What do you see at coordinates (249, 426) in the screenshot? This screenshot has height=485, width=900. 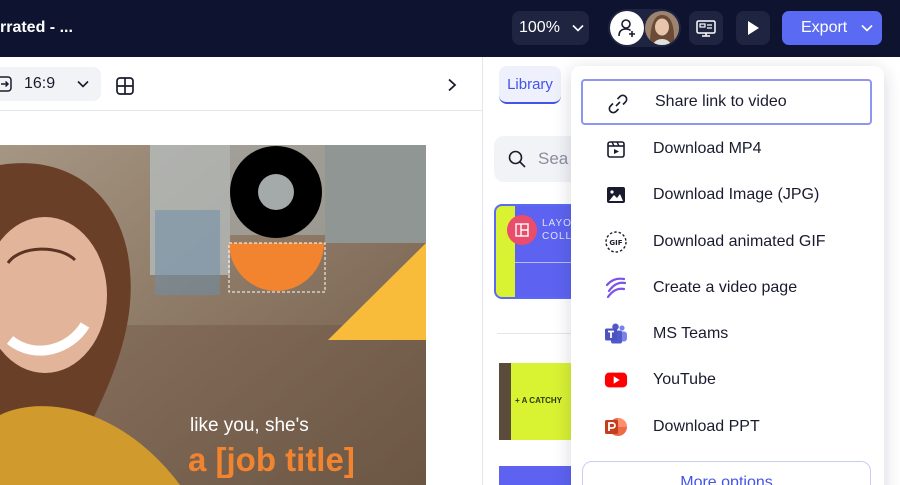 I see `slide-subtitle: like you, she's` at bounding box center [249, 426].